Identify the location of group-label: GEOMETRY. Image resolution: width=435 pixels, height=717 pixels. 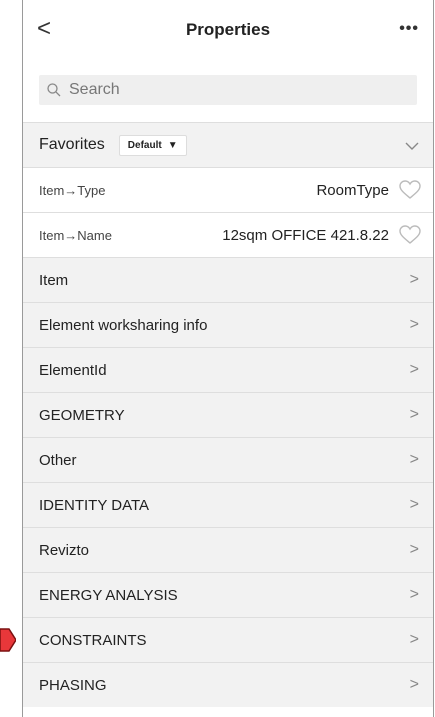
(82, 415).